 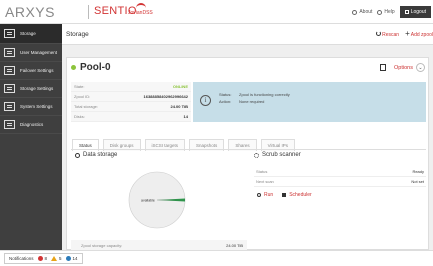 What do you see at coordinates (102, 245) in the screenshot?
I see `capacity-label: Zpool storage capacity:` at bounding box center [102, 245].